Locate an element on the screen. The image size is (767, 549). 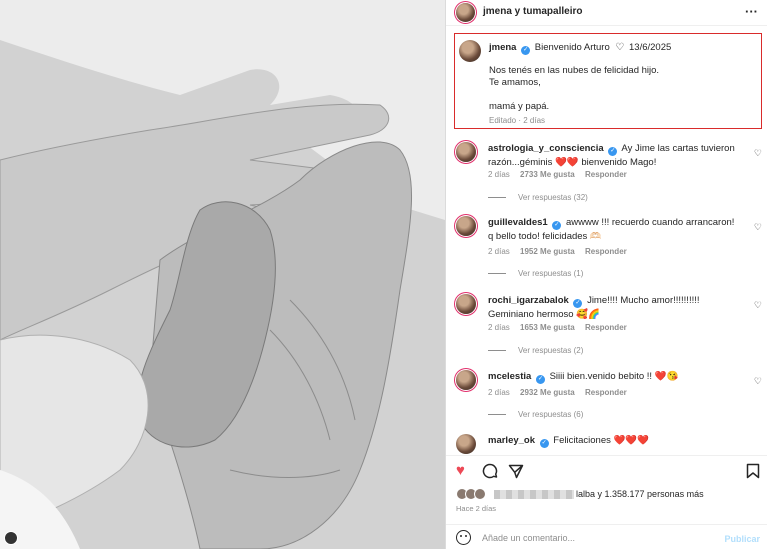
comment-likes: 2733 Me gusta is located at coordinates (547, 174).